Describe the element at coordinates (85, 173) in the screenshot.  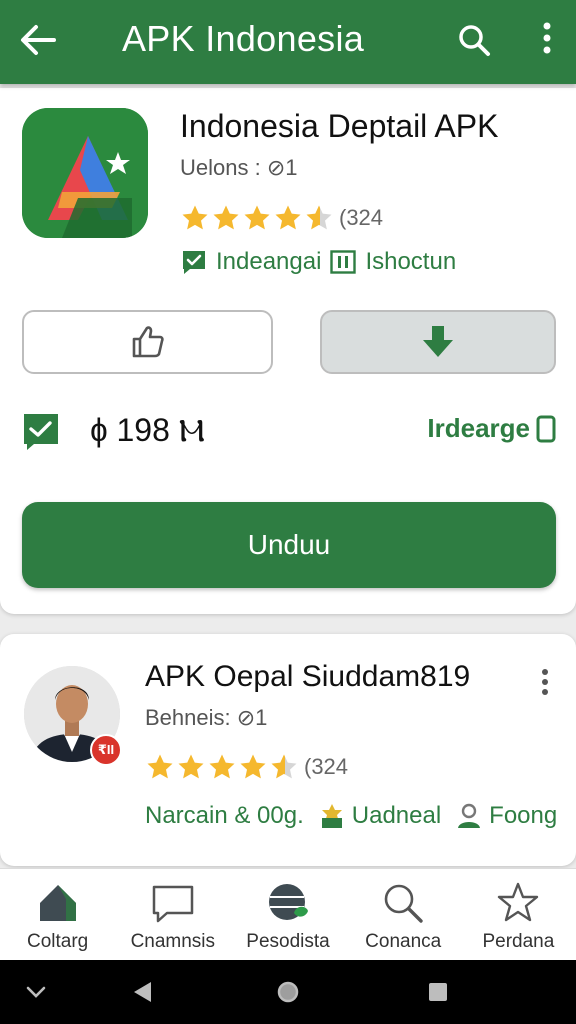
I see `app-icon` at that location.